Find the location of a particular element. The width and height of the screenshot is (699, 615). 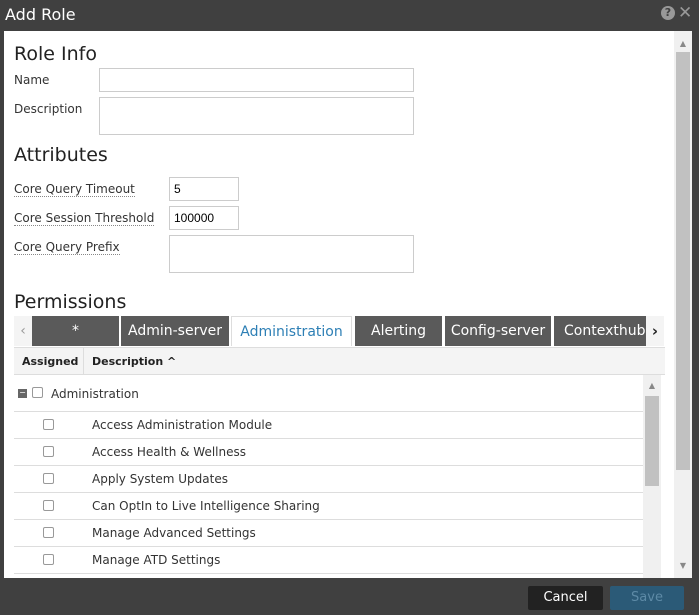

group-label: Administration is located at coordinates (95, 394).